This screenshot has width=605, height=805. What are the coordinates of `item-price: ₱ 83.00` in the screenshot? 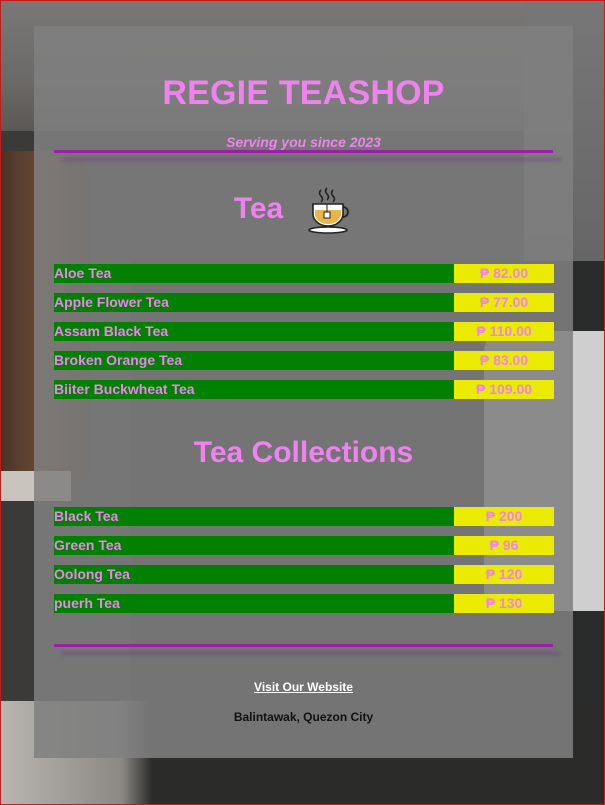 It's located at (504, 360).